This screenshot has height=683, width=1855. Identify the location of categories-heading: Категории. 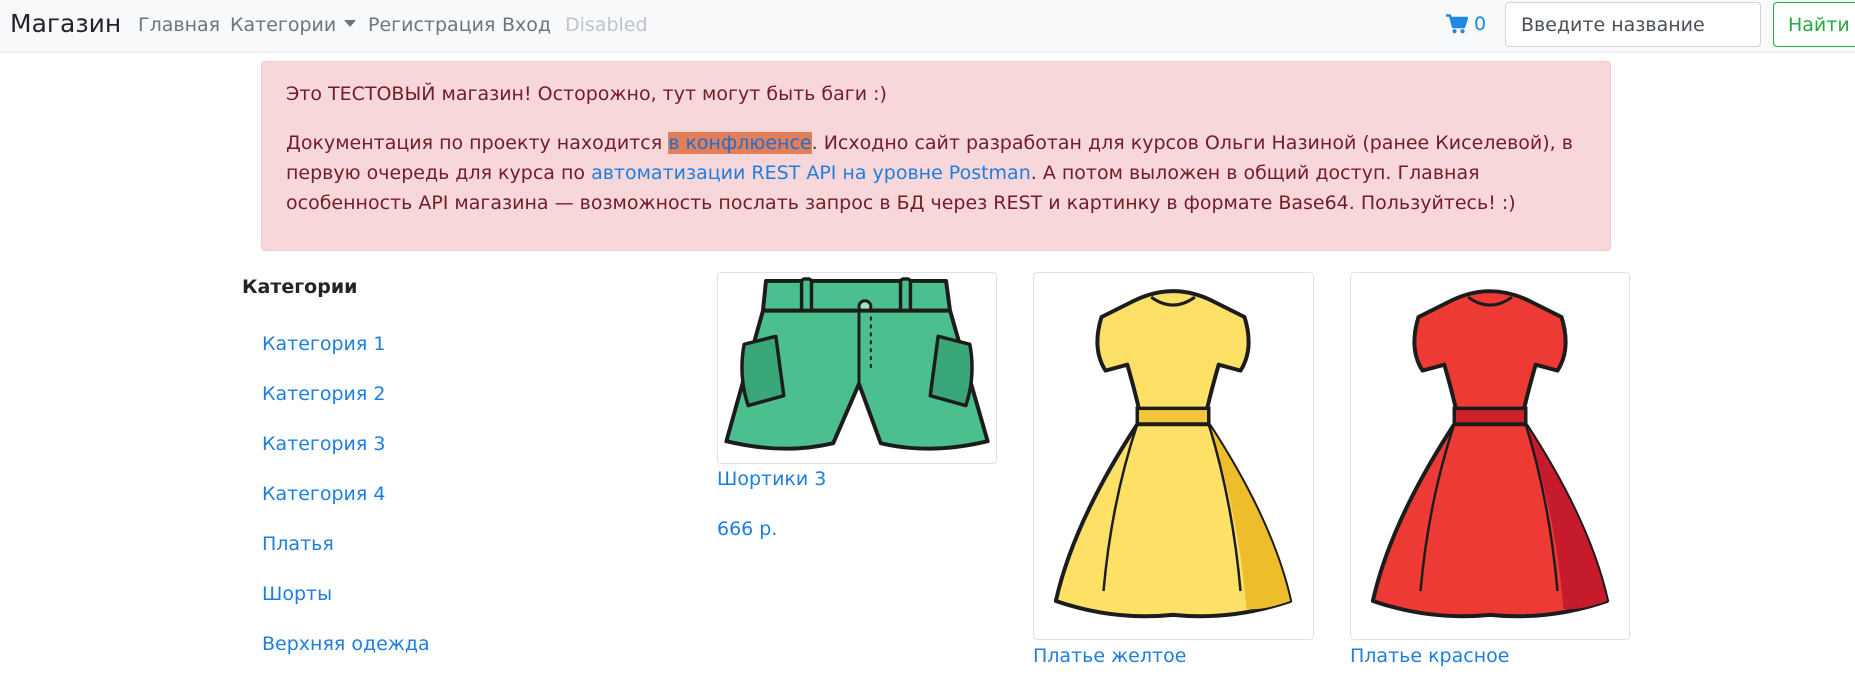
(300, 287).